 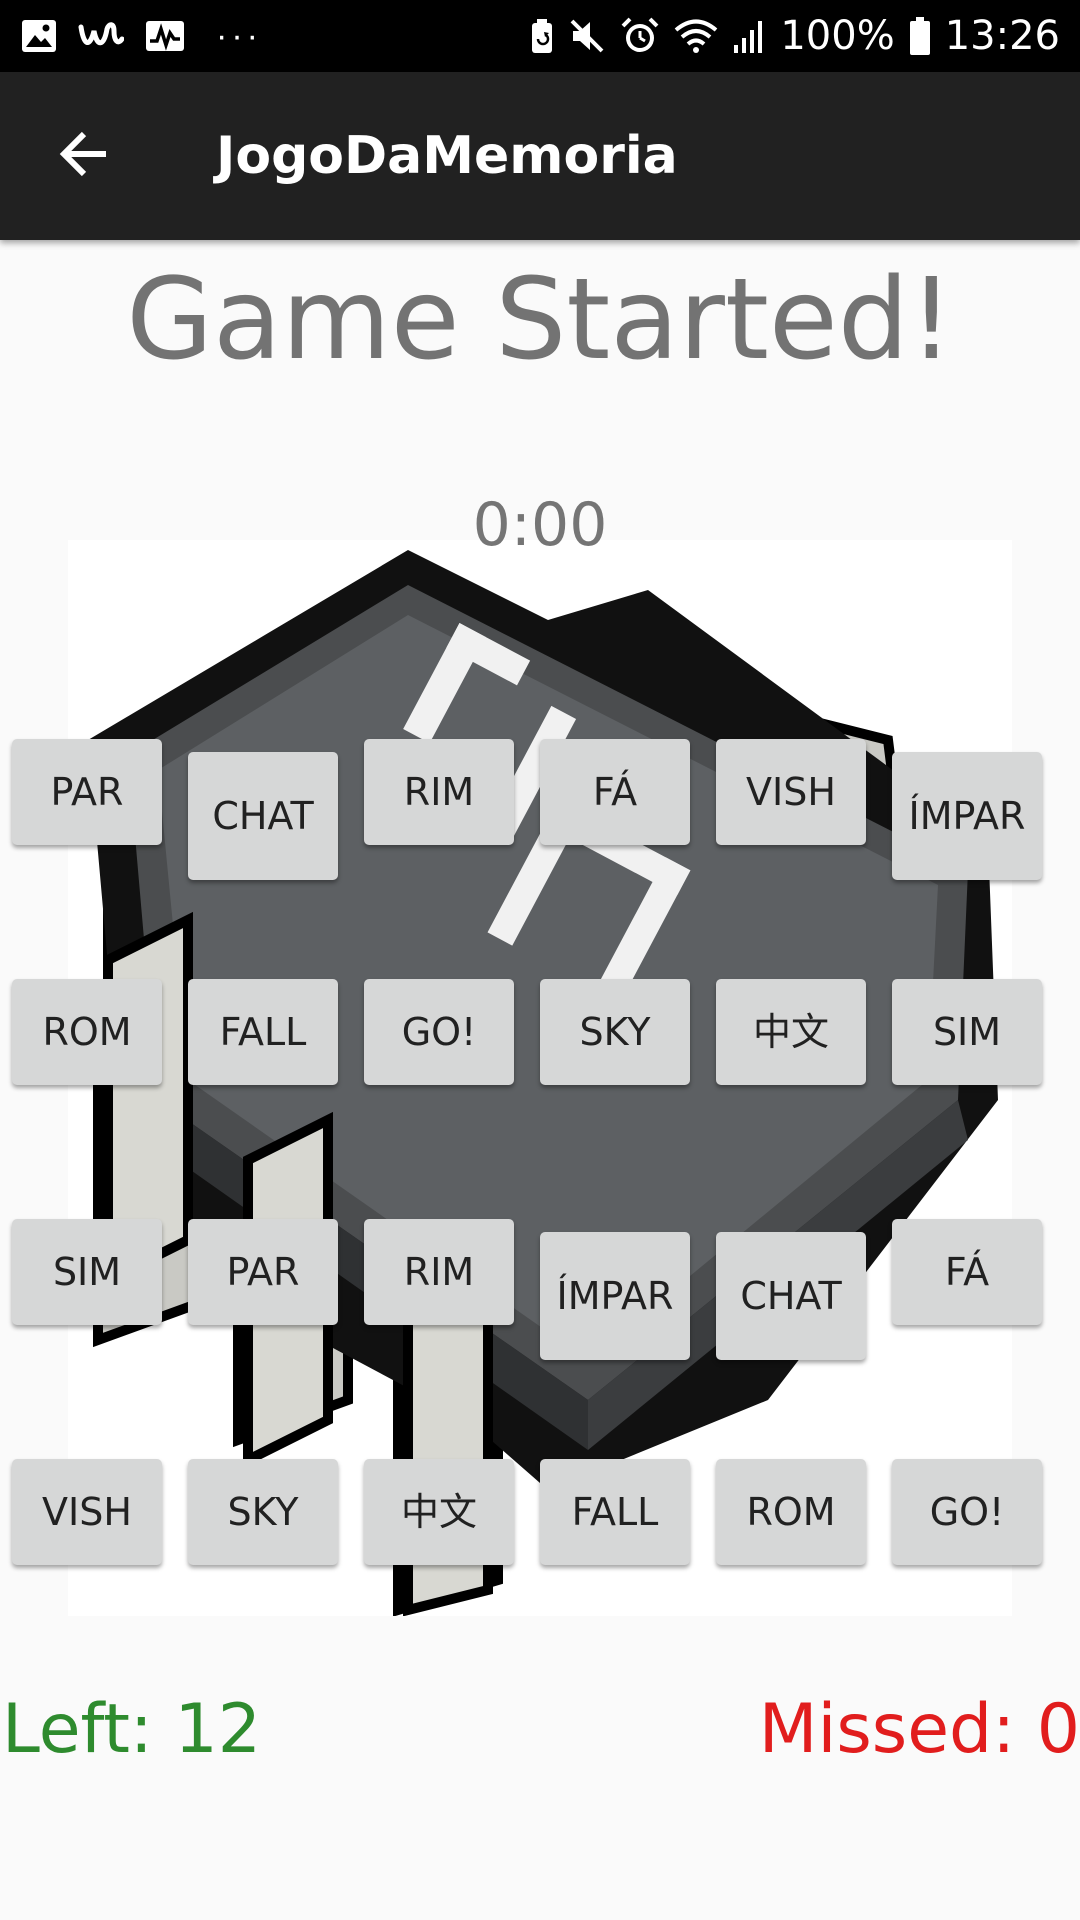 I want to click on back-button, so click(x=84, y=156).